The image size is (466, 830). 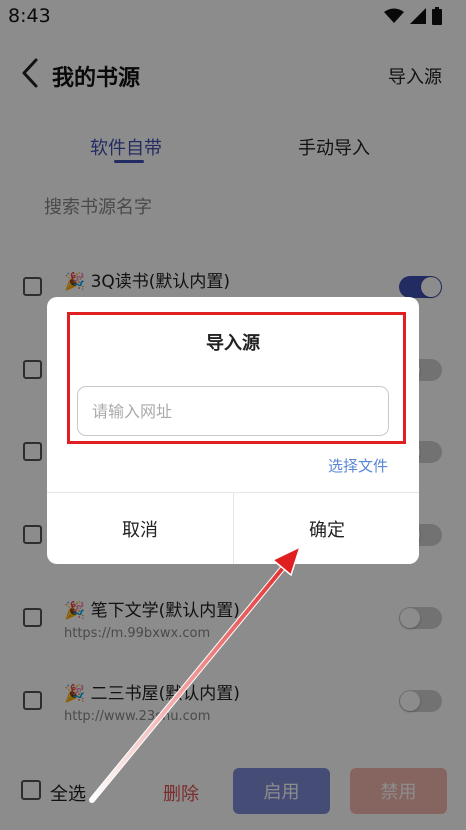 I want to click on confirm-button: 确定, so click(x=326, y=528).